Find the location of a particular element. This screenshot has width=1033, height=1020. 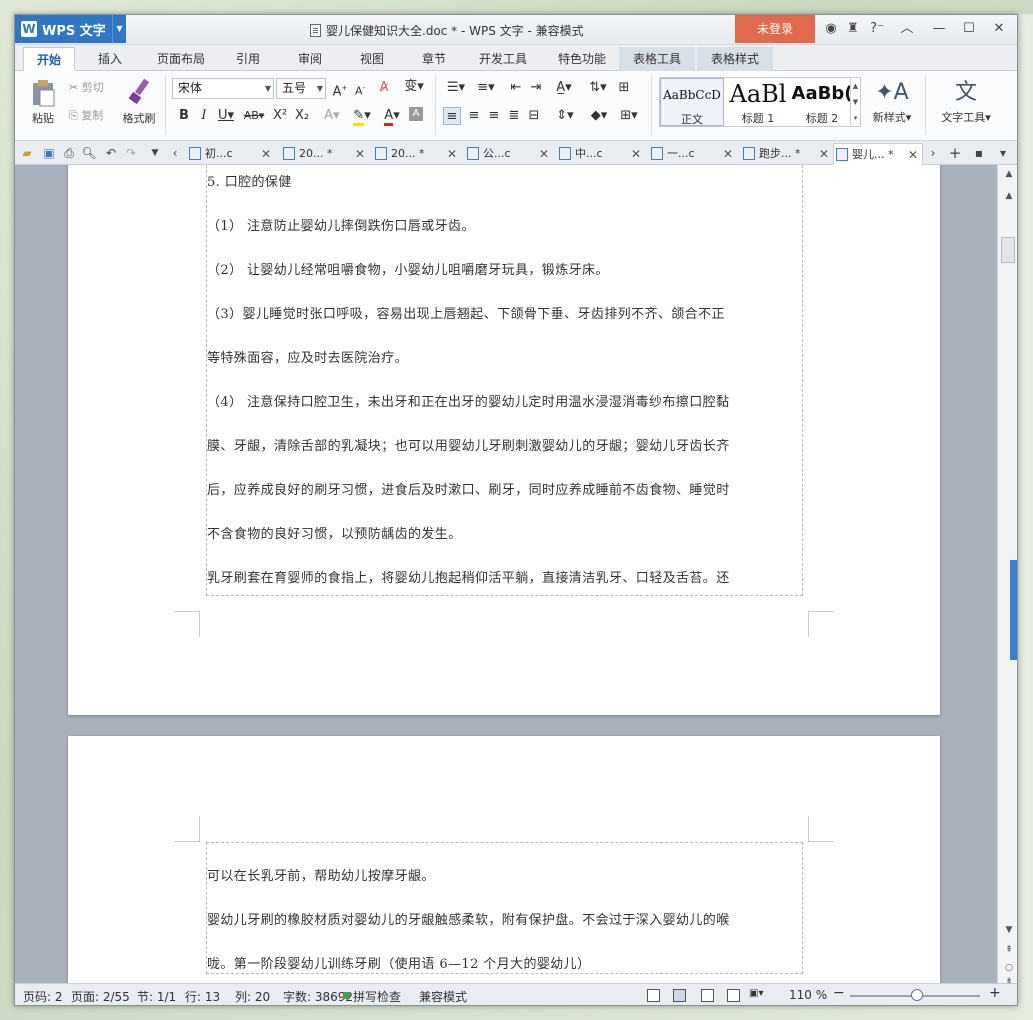

numbered-list-icon: ≡▾ is located at coordinates (486, 88).